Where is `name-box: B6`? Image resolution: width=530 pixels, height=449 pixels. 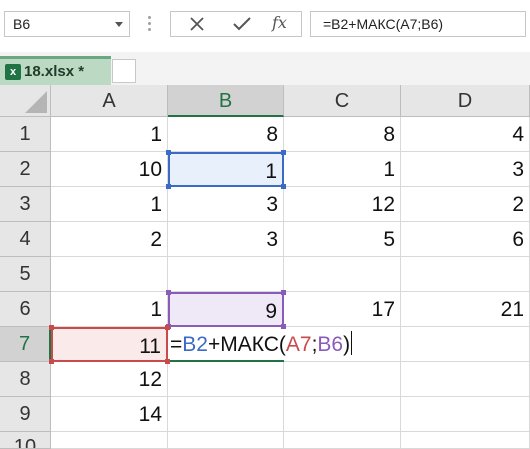 name-box: B6 is located at coordinates (67, 24).